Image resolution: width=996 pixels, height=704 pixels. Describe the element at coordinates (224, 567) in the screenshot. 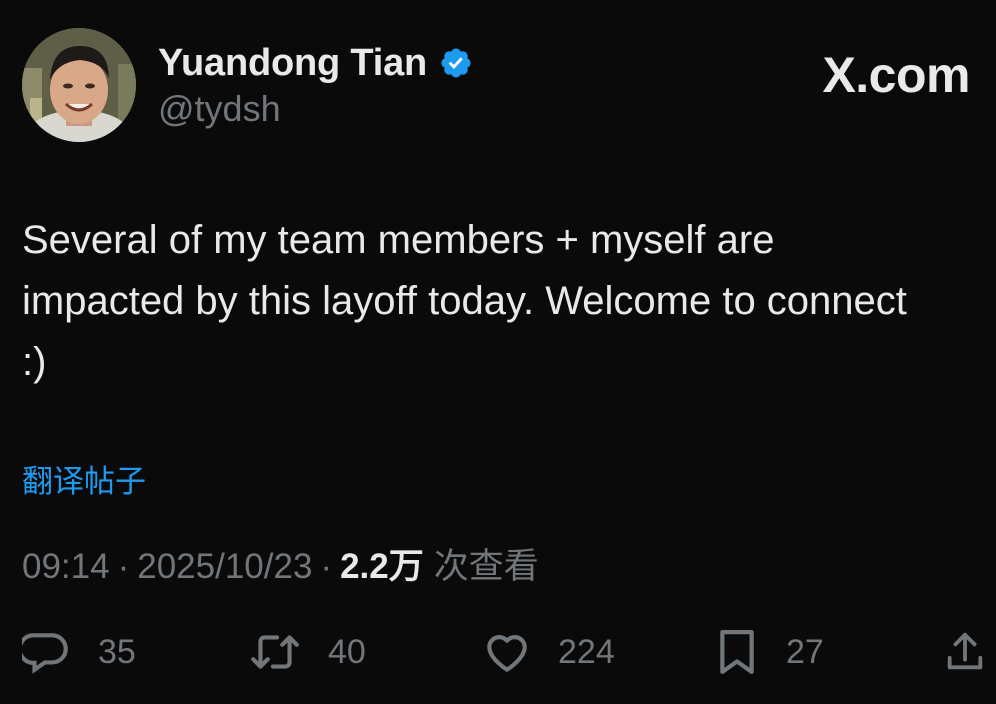

I see `tweet-date: 2025/10/23` at that location.